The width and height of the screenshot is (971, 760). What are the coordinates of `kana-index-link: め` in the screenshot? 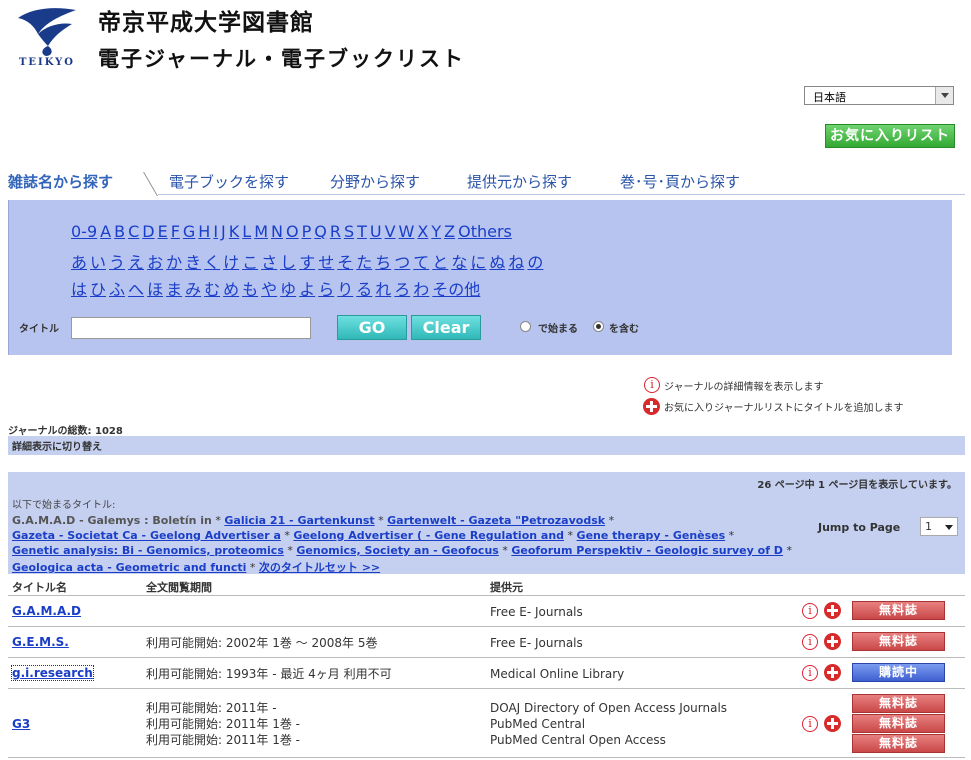 It's located at (231, 289).